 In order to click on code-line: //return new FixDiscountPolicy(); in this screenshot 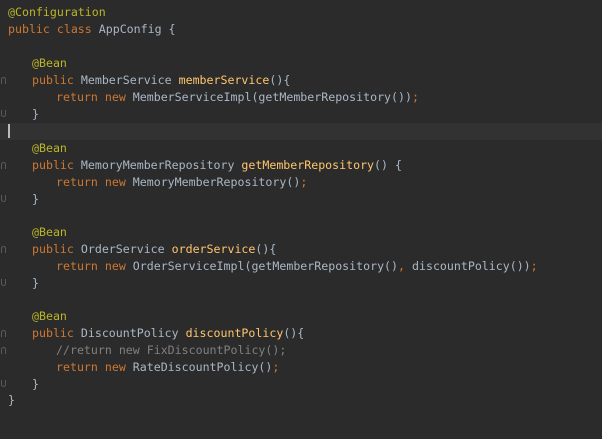, I will do `click(301, 350)`.